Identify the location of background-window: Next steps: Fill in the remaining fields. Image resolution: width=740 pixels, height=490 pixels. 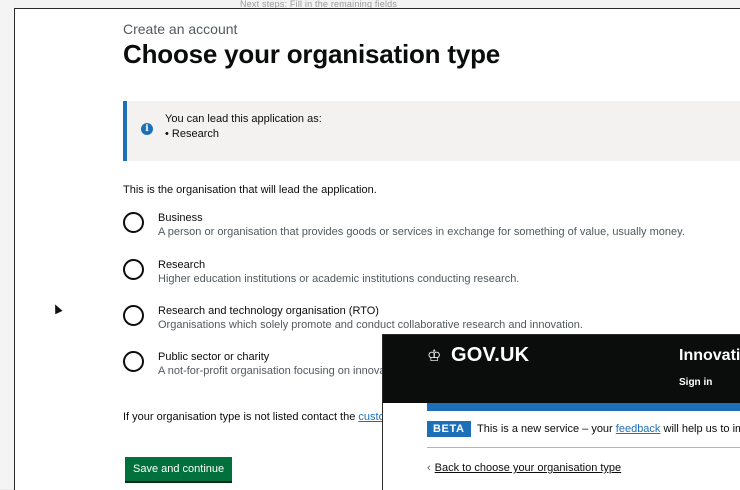
(370, 4).